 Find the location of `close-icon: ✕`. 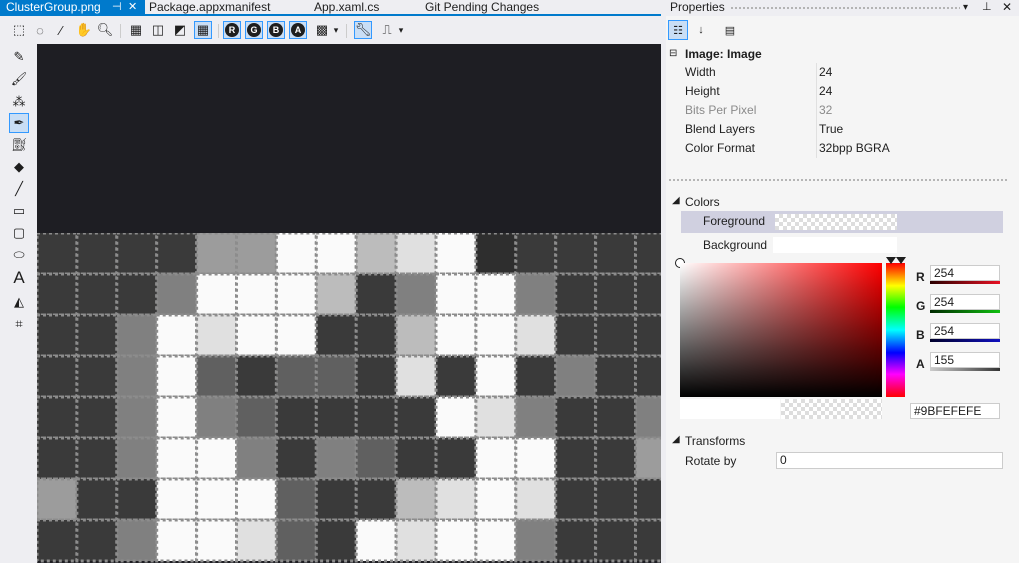

close-icon: ✕ is located at coordinates (1007, 7).